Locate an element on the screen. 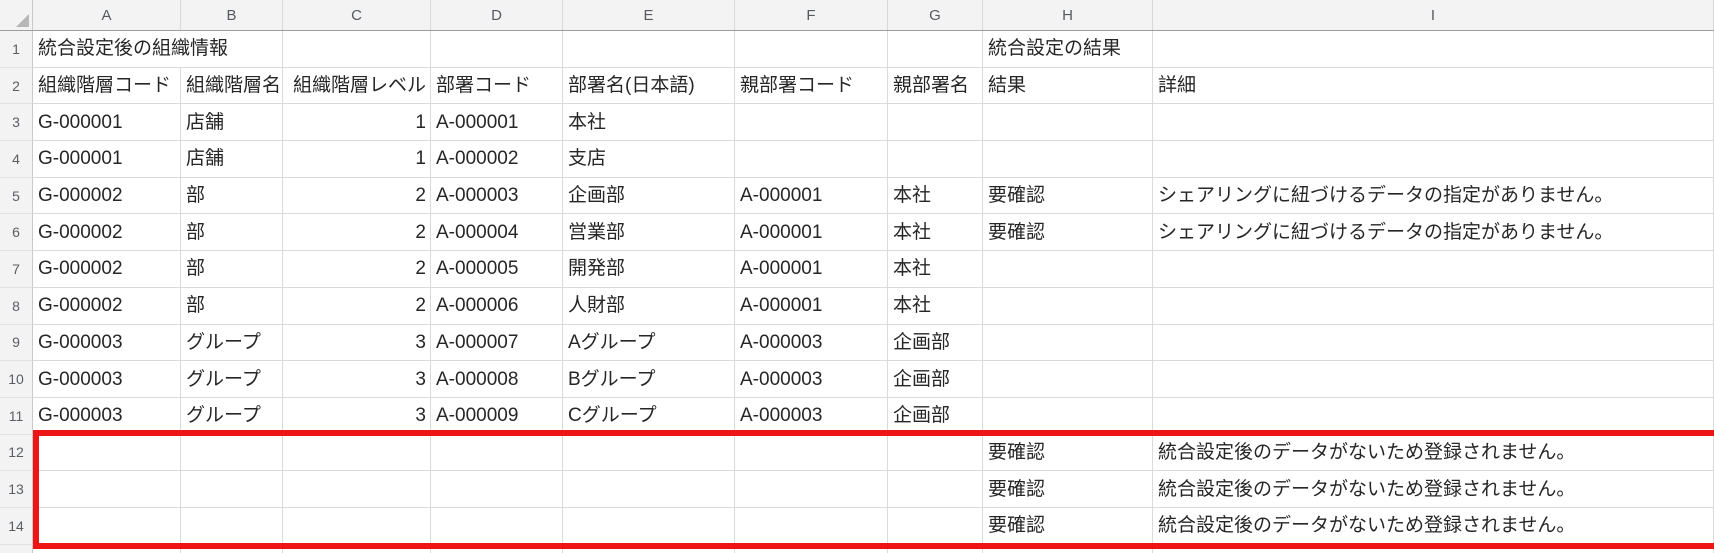 This screenshot has height=553, width=1714. cell-F9: A-000003 is located at coordinates (811, 343).